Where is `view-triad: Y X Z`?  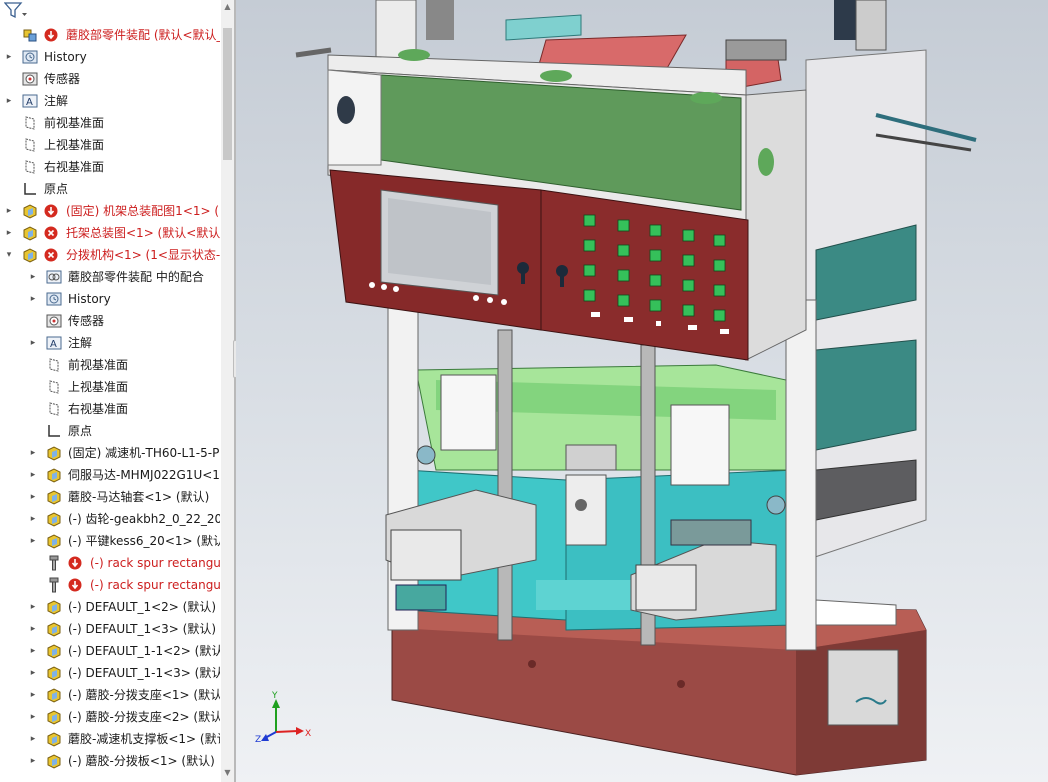
view-triad: Y X Z is located at coordinates (283, 718).